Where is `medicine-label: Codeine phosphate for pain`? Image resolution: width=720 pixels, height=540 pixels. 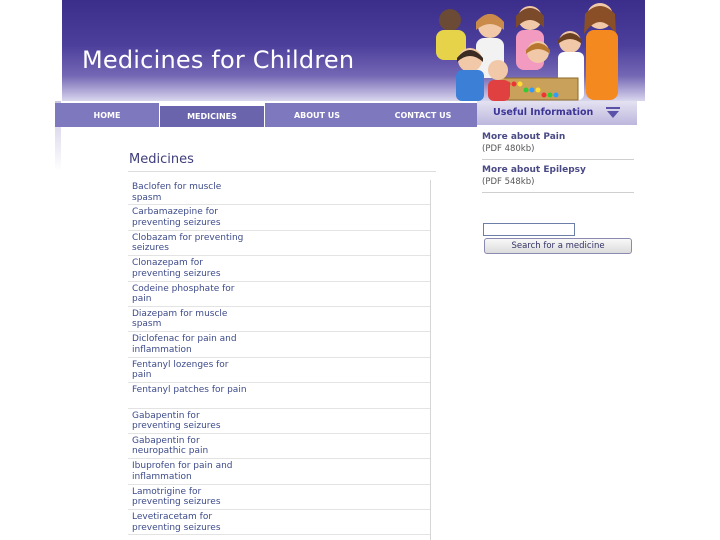 medicine-label: Codeine phosphate for pain is located at coordinates (183, 294).